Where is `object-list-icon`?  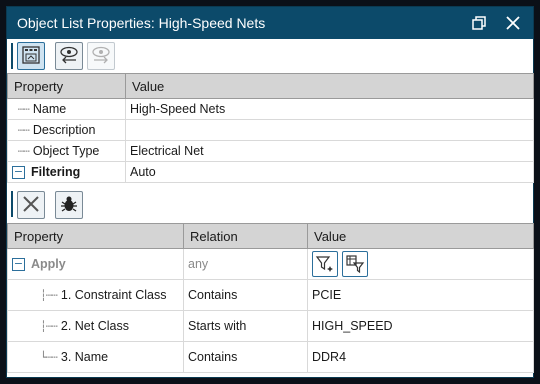
object-list-icon is located at coordinates (31, 56).